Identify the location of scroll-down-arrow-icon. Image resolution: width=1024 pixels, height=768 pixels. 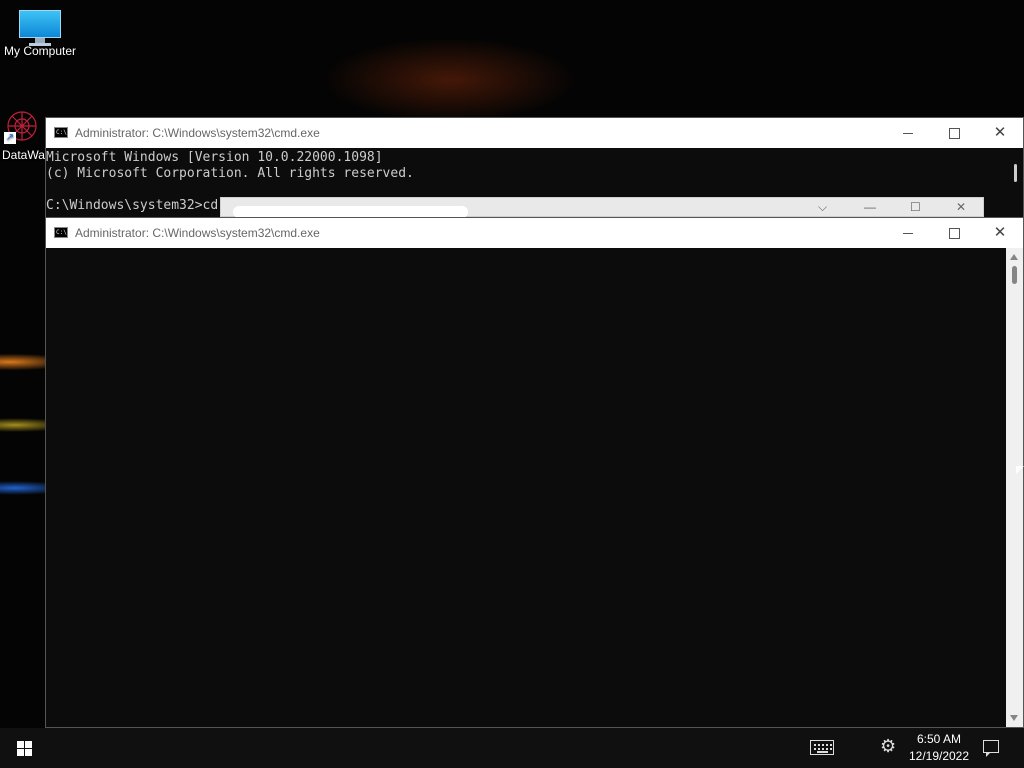
(1014, 718).